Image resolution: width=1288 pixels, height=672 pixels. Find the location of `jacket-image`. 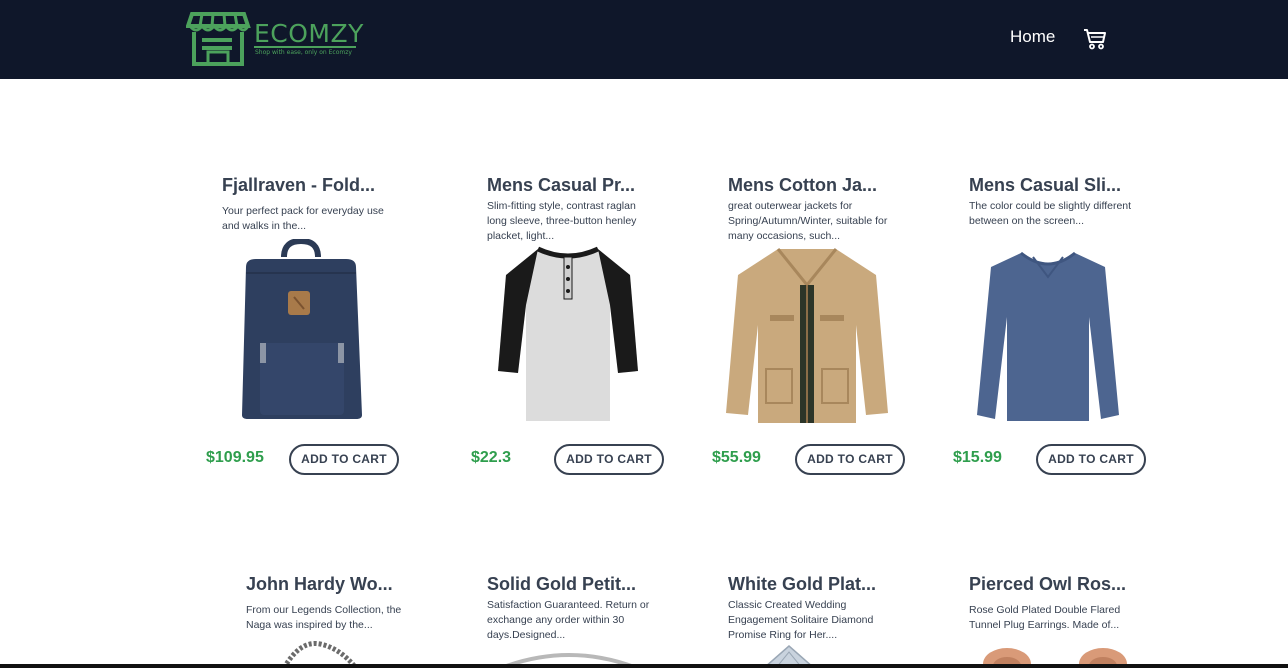

jacket-image is located at coordinates (807, 337).